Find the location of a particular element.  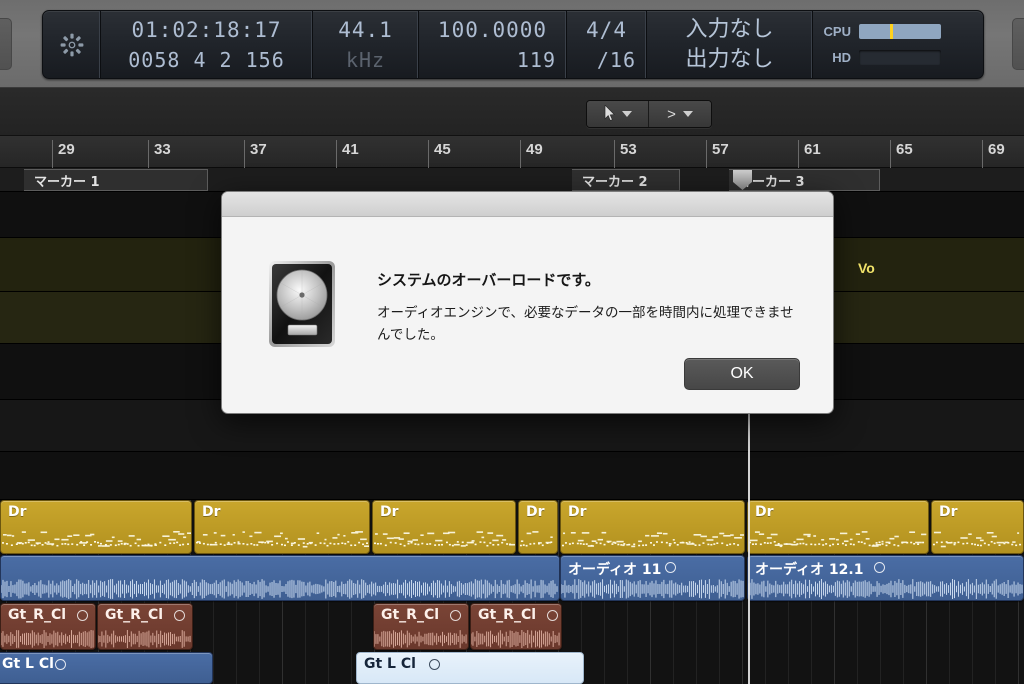

output-status: 出力なし is located at coordinates (729, 59).